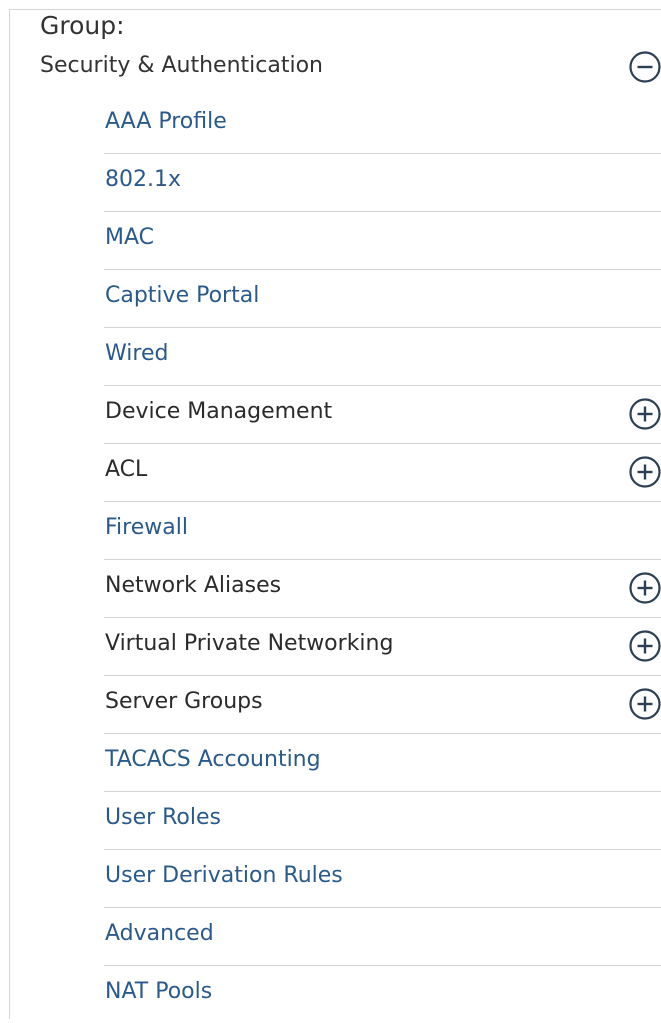 The height and width of the screenshot is (1023, 661). Describe the element at coordinates (382, 357) in the screenshot. I see `menu-item-wired: Wired` at that location.